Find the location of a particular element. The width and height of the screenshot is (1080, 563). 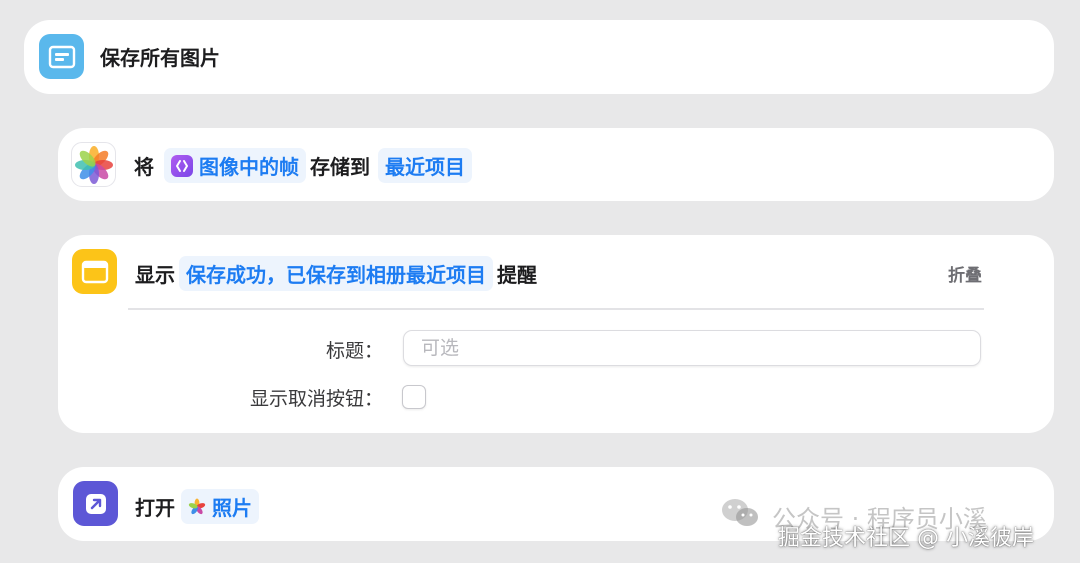

juejin-watermark: 掘金技术社区 @ 小溪彼岸 is located at coordinates (906, 538).